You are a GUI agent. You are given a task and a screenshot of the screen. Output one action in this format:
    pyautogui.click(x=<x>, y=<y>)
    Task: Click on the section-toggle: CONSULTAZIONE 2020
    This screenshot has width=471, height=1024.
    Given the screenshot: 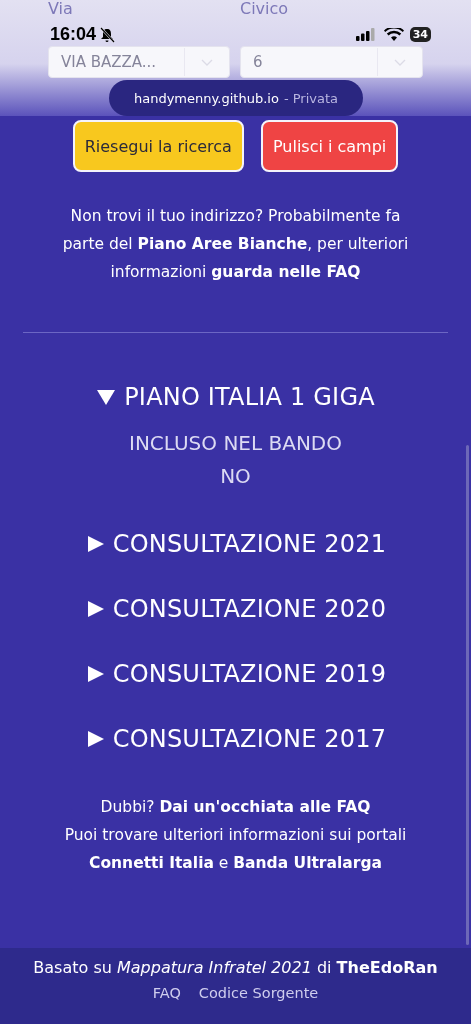 What is the action you would take?
    pyautogui.click(x=235, y=609)
    